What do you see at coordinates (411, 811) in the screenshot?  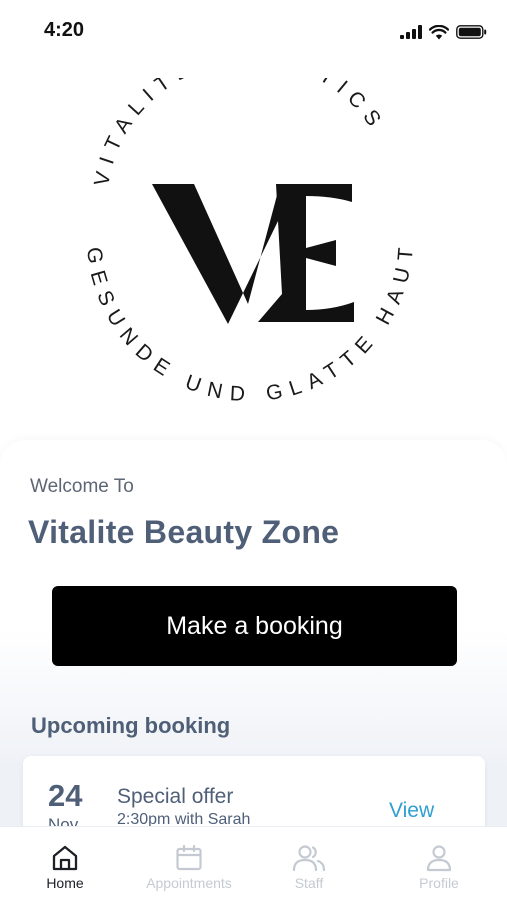 I see `view-booking-link: View` at bounding box center [411, 811].